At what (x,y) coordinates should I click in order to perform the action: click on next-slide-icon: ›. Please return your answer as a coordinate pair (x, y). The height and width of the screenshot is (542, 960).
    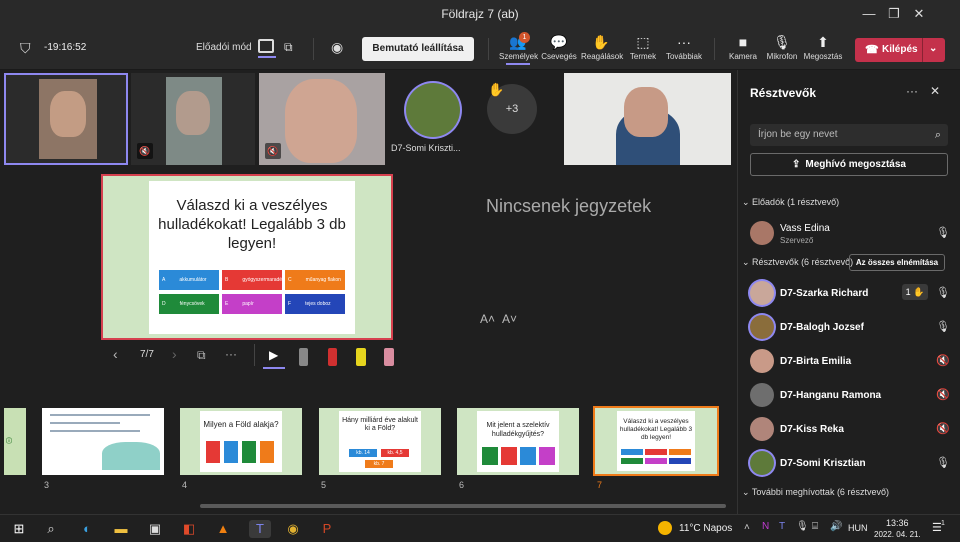
    Looking at the image, I should click on (174, 354).